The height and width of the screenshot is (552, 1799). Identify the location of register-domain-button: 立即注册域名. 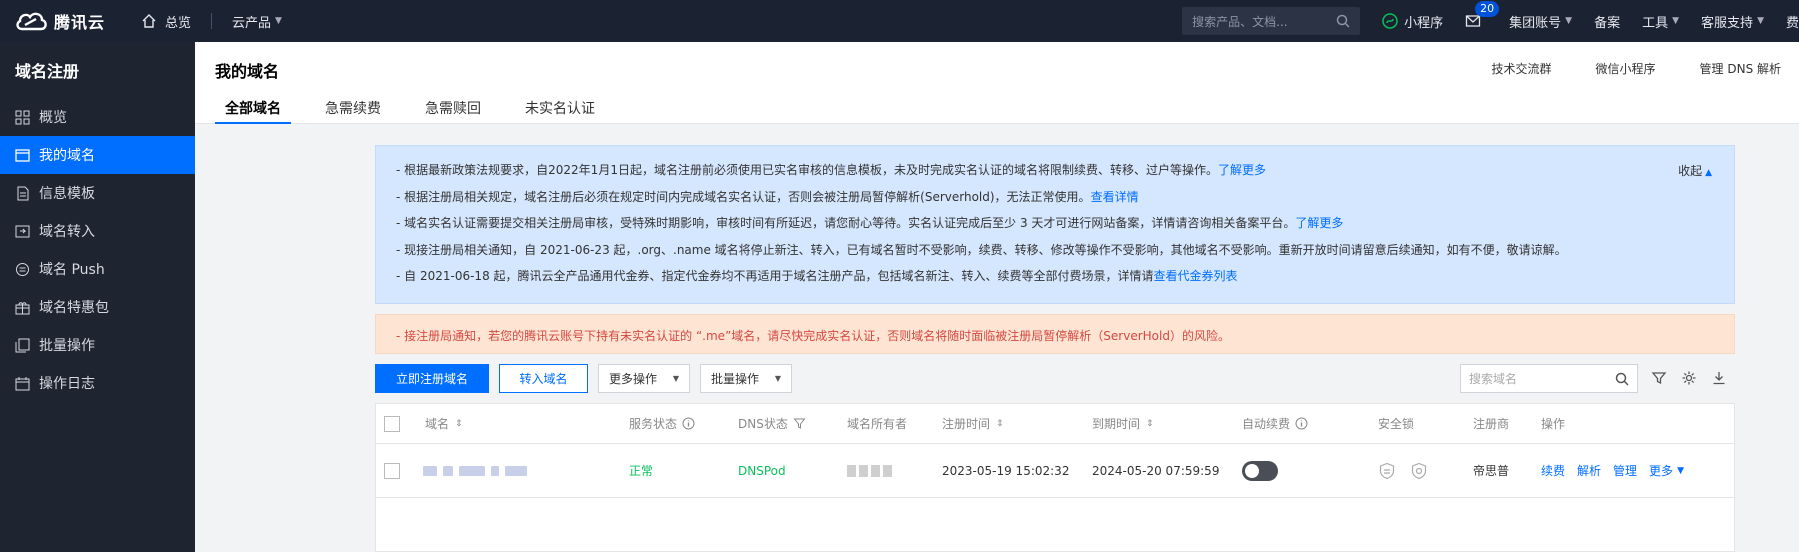
(432, 378).